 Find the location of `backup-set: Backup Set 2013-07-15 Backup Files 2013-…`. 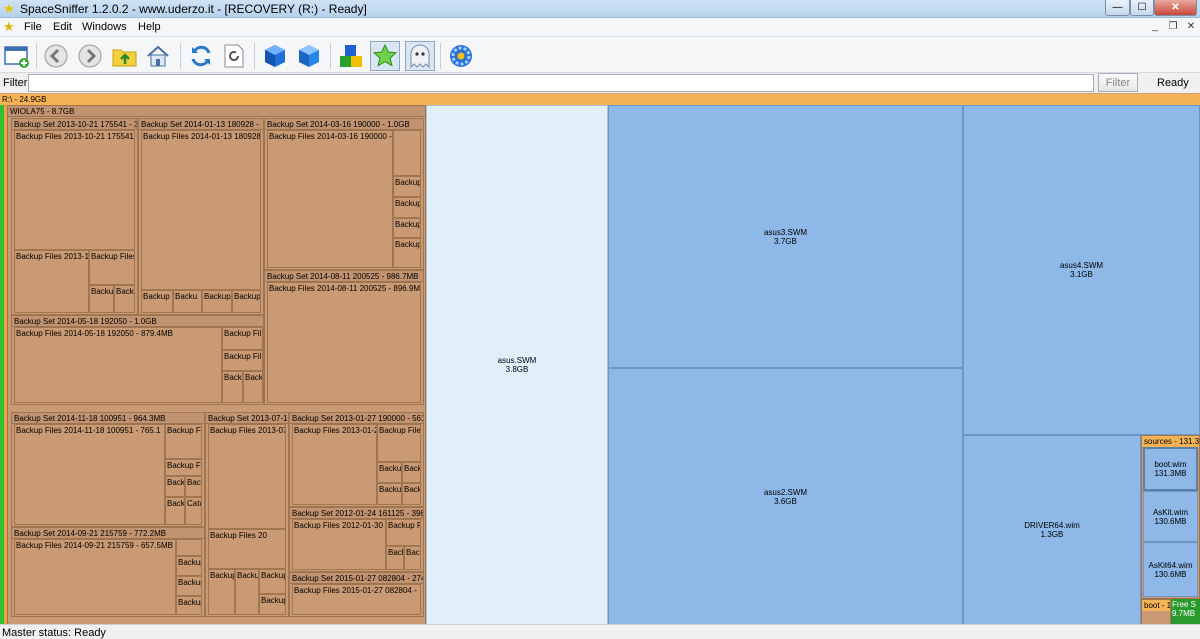

backup-set: Backup Set 2013-07-15 Backup Files 2013-… is located at coordinates (247, 514).